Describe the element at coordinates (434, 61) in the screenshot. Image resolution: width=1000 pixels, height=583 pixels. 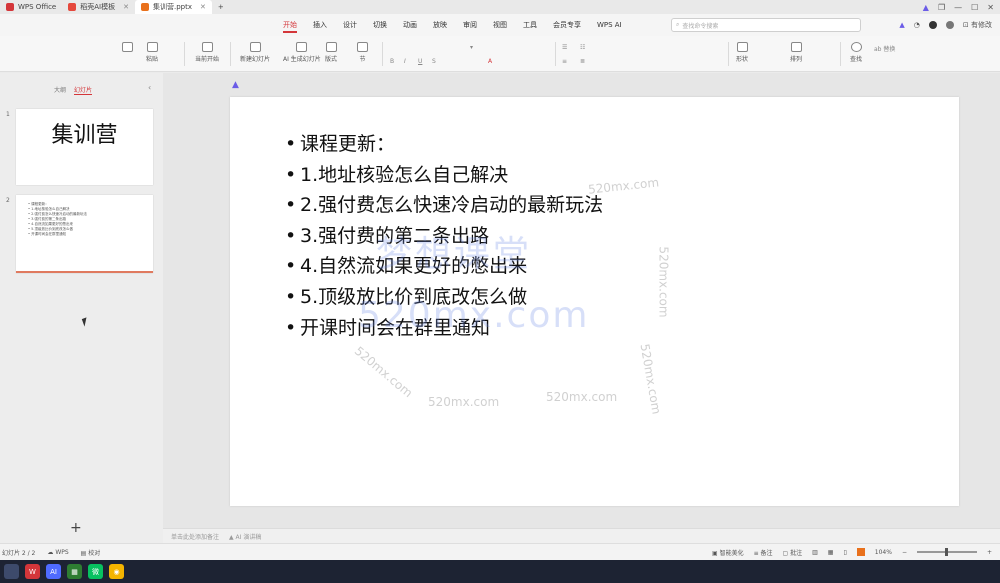
I see `strikethrough-button: S` at that location.